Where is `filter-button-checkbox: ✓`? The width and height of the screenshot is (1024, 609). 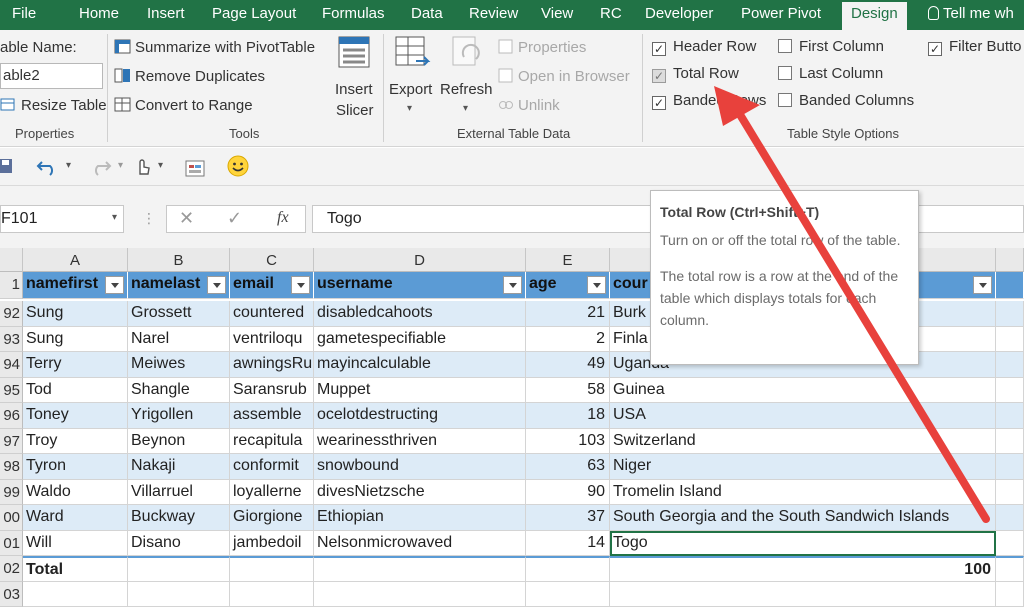 filter-button-checkbox: ✓ is located at coordinates (935, 49).